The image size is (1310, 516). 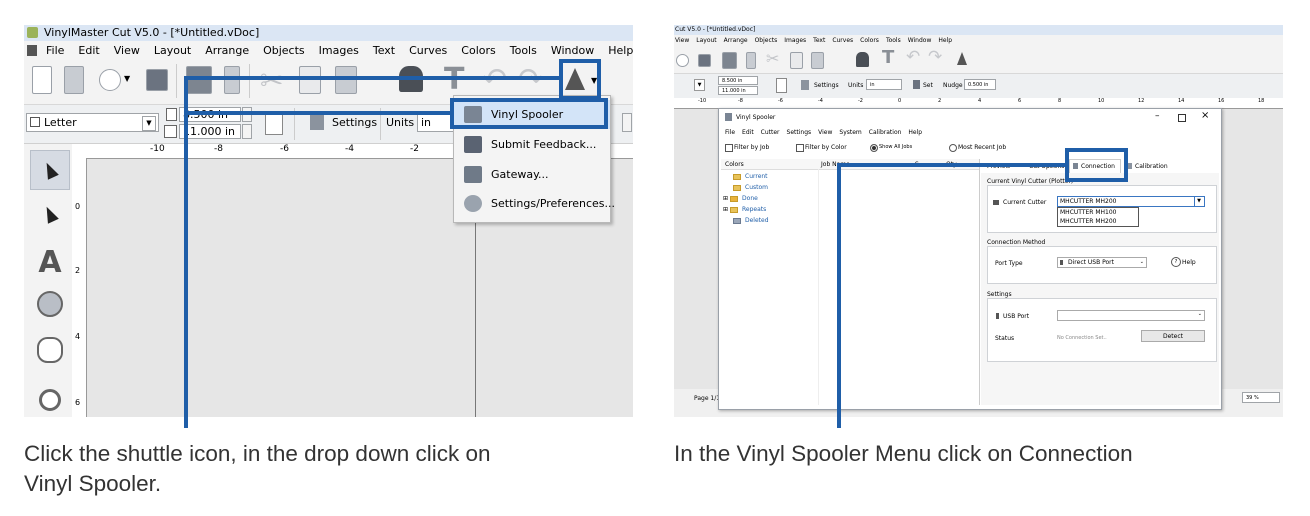 What do you see at coordinates (817, 60) in the screenshot?
I see `paste-icon` at bounding box center [817, 60].